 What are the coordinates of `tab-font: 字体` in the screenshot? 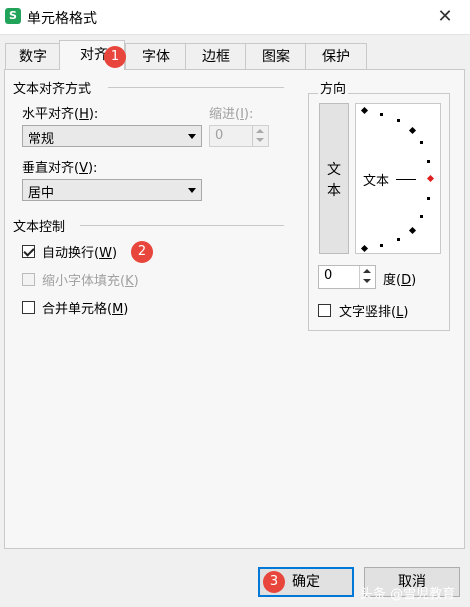 It's located at (156, 56).